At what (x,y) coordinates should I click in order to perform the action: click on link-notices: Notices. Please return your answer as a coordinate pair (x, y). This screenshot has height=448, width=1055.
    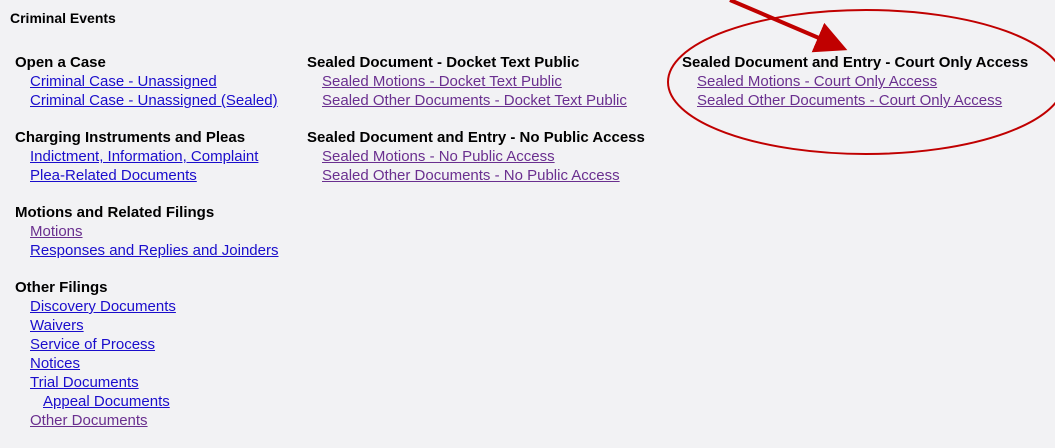
    Looking at the image, I should click on (154, 363).